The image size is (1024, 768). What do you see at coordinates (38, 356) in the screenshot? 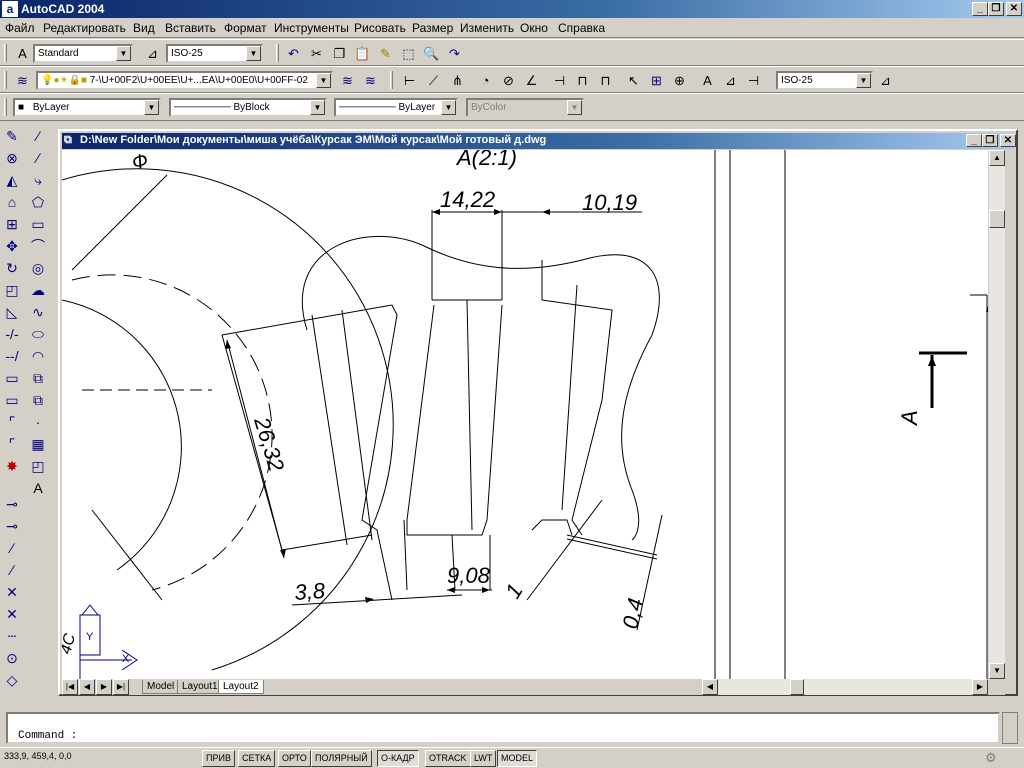
I see `ellipse-arc-icon: ◠` at bounding box center [38, 356].